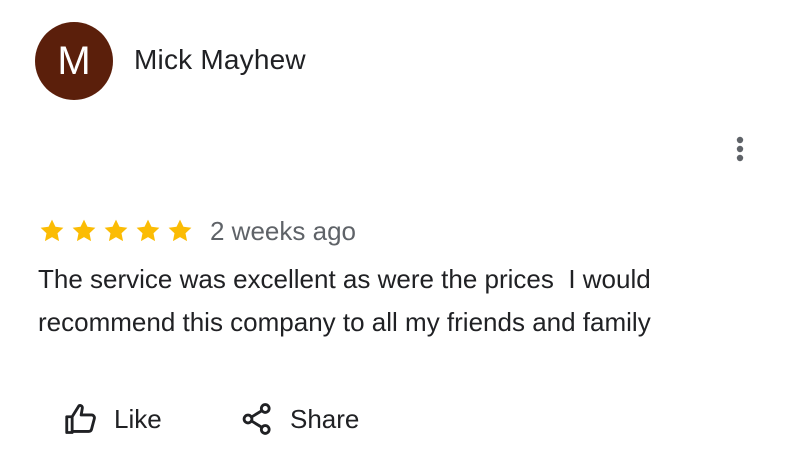 The height and width of the screenshot is (476, 798). I want to click on share-icon, so click(257, 419).